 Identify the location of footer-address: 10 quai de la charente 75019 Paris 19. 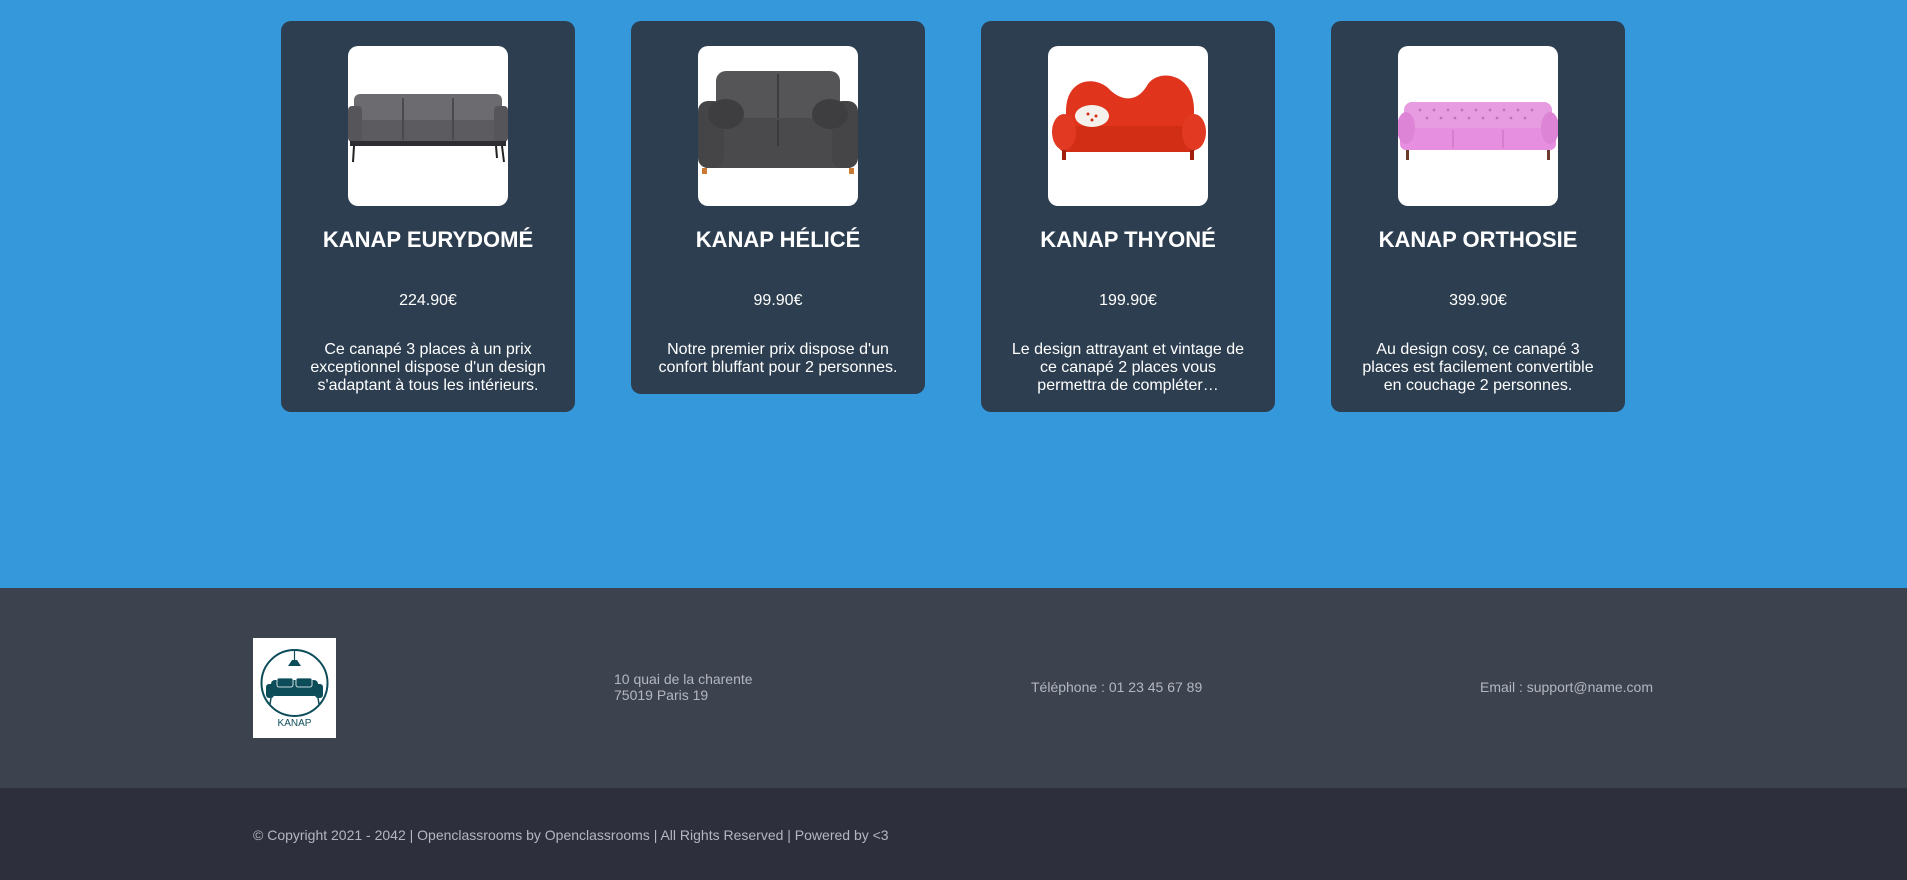
(683, 687).